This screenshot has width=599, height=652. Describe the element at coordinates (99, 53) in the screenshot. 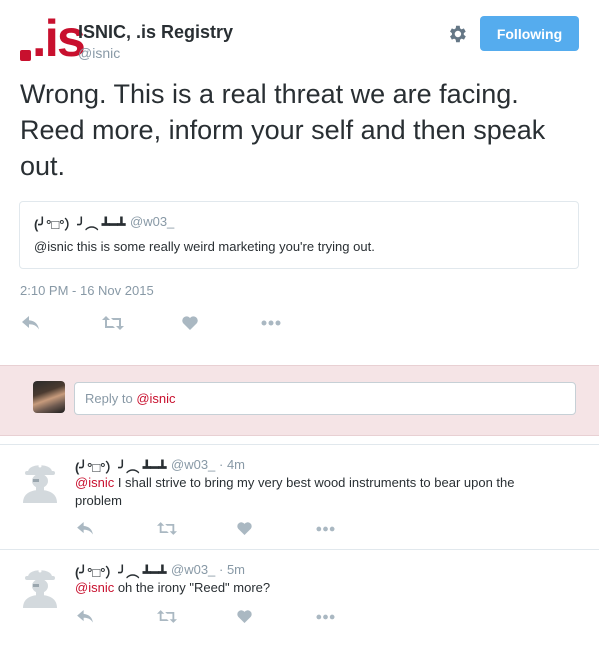

I see `account-handle: @isnic` at that location.